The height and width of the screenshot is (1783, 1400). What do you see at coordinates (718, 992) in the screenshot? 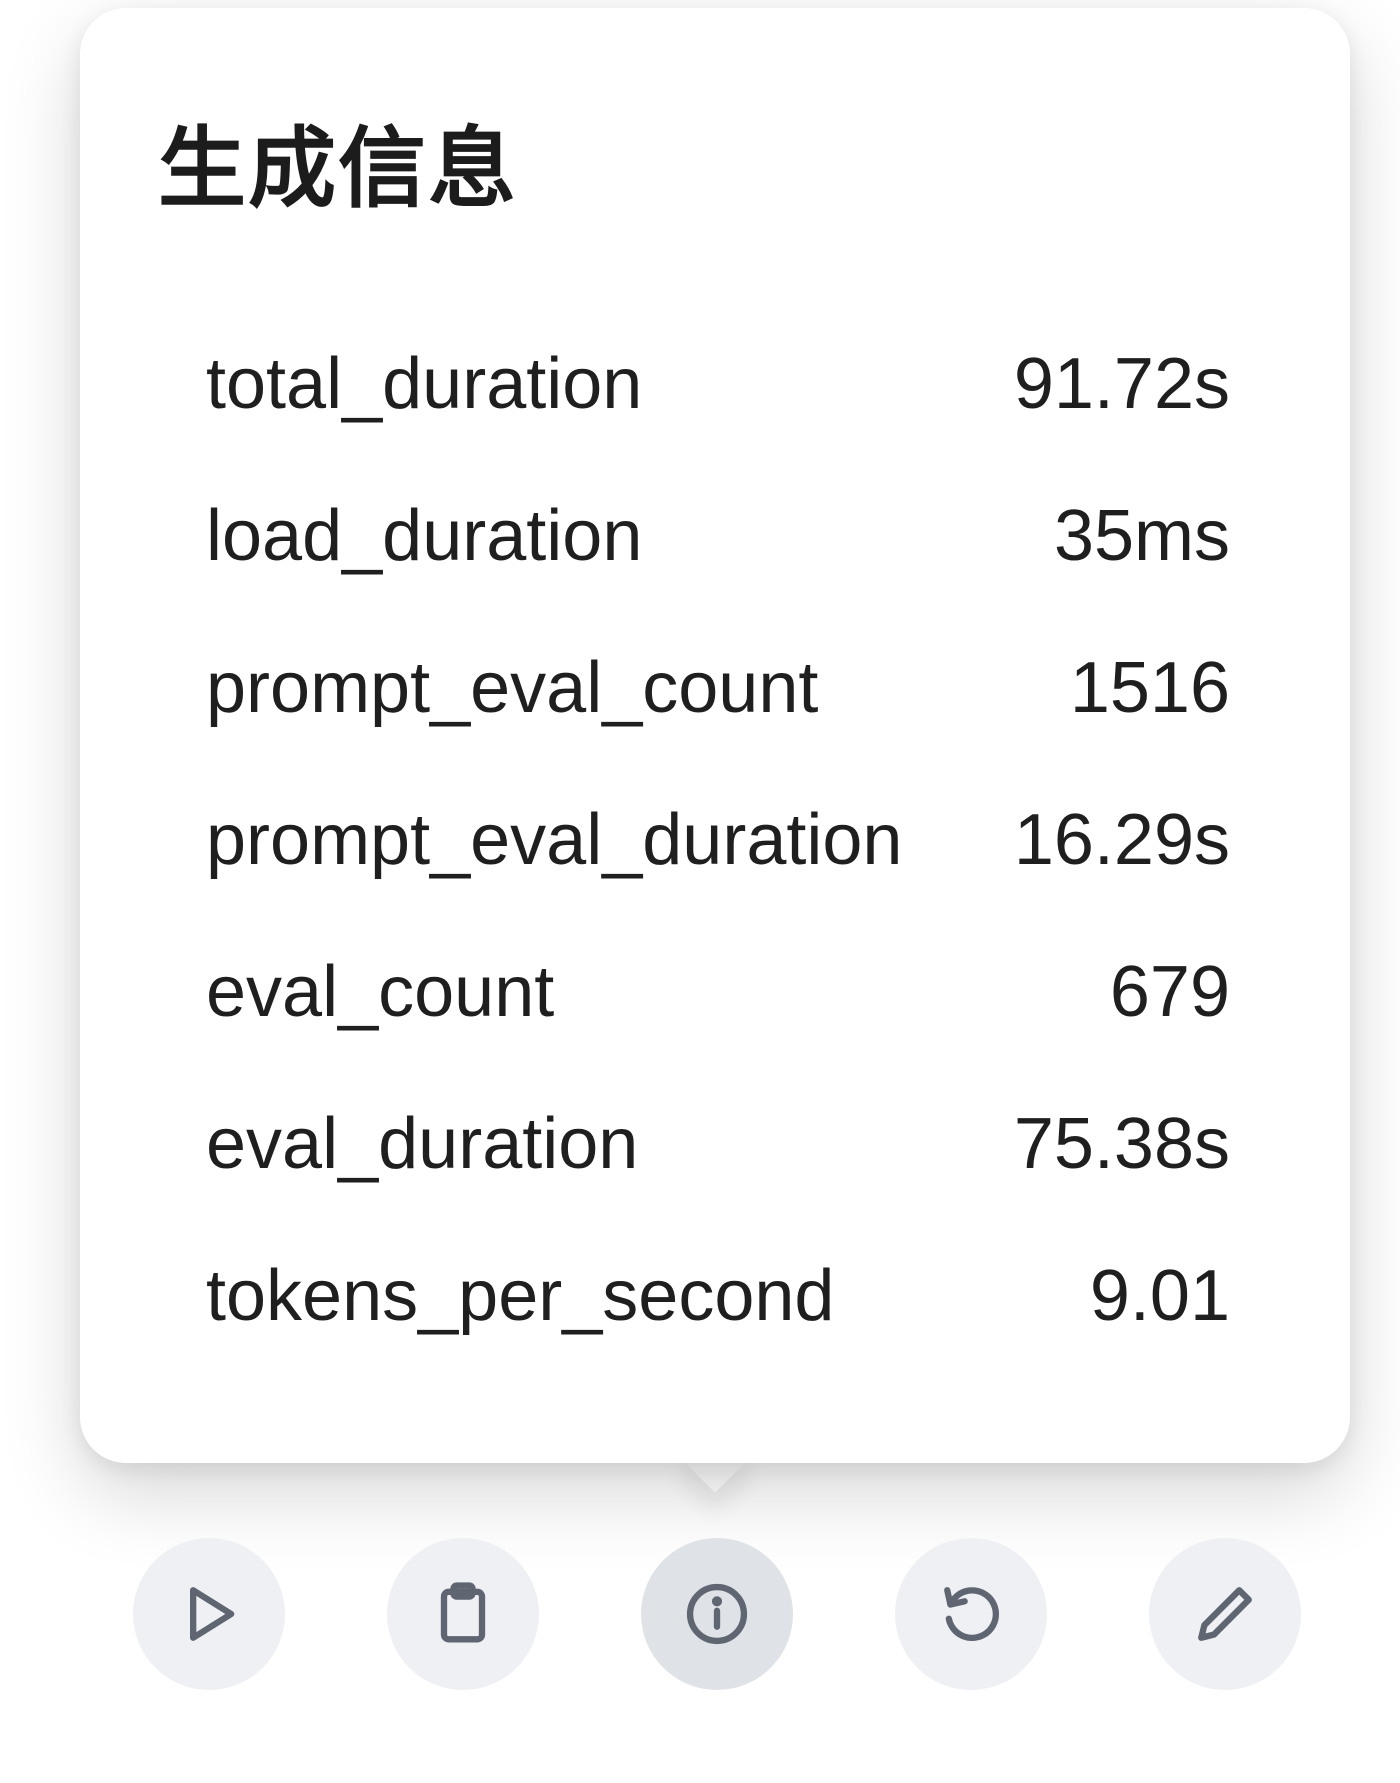
I see `stat-row-eval-count: eval_count 679` at bounding box center [718, 992].